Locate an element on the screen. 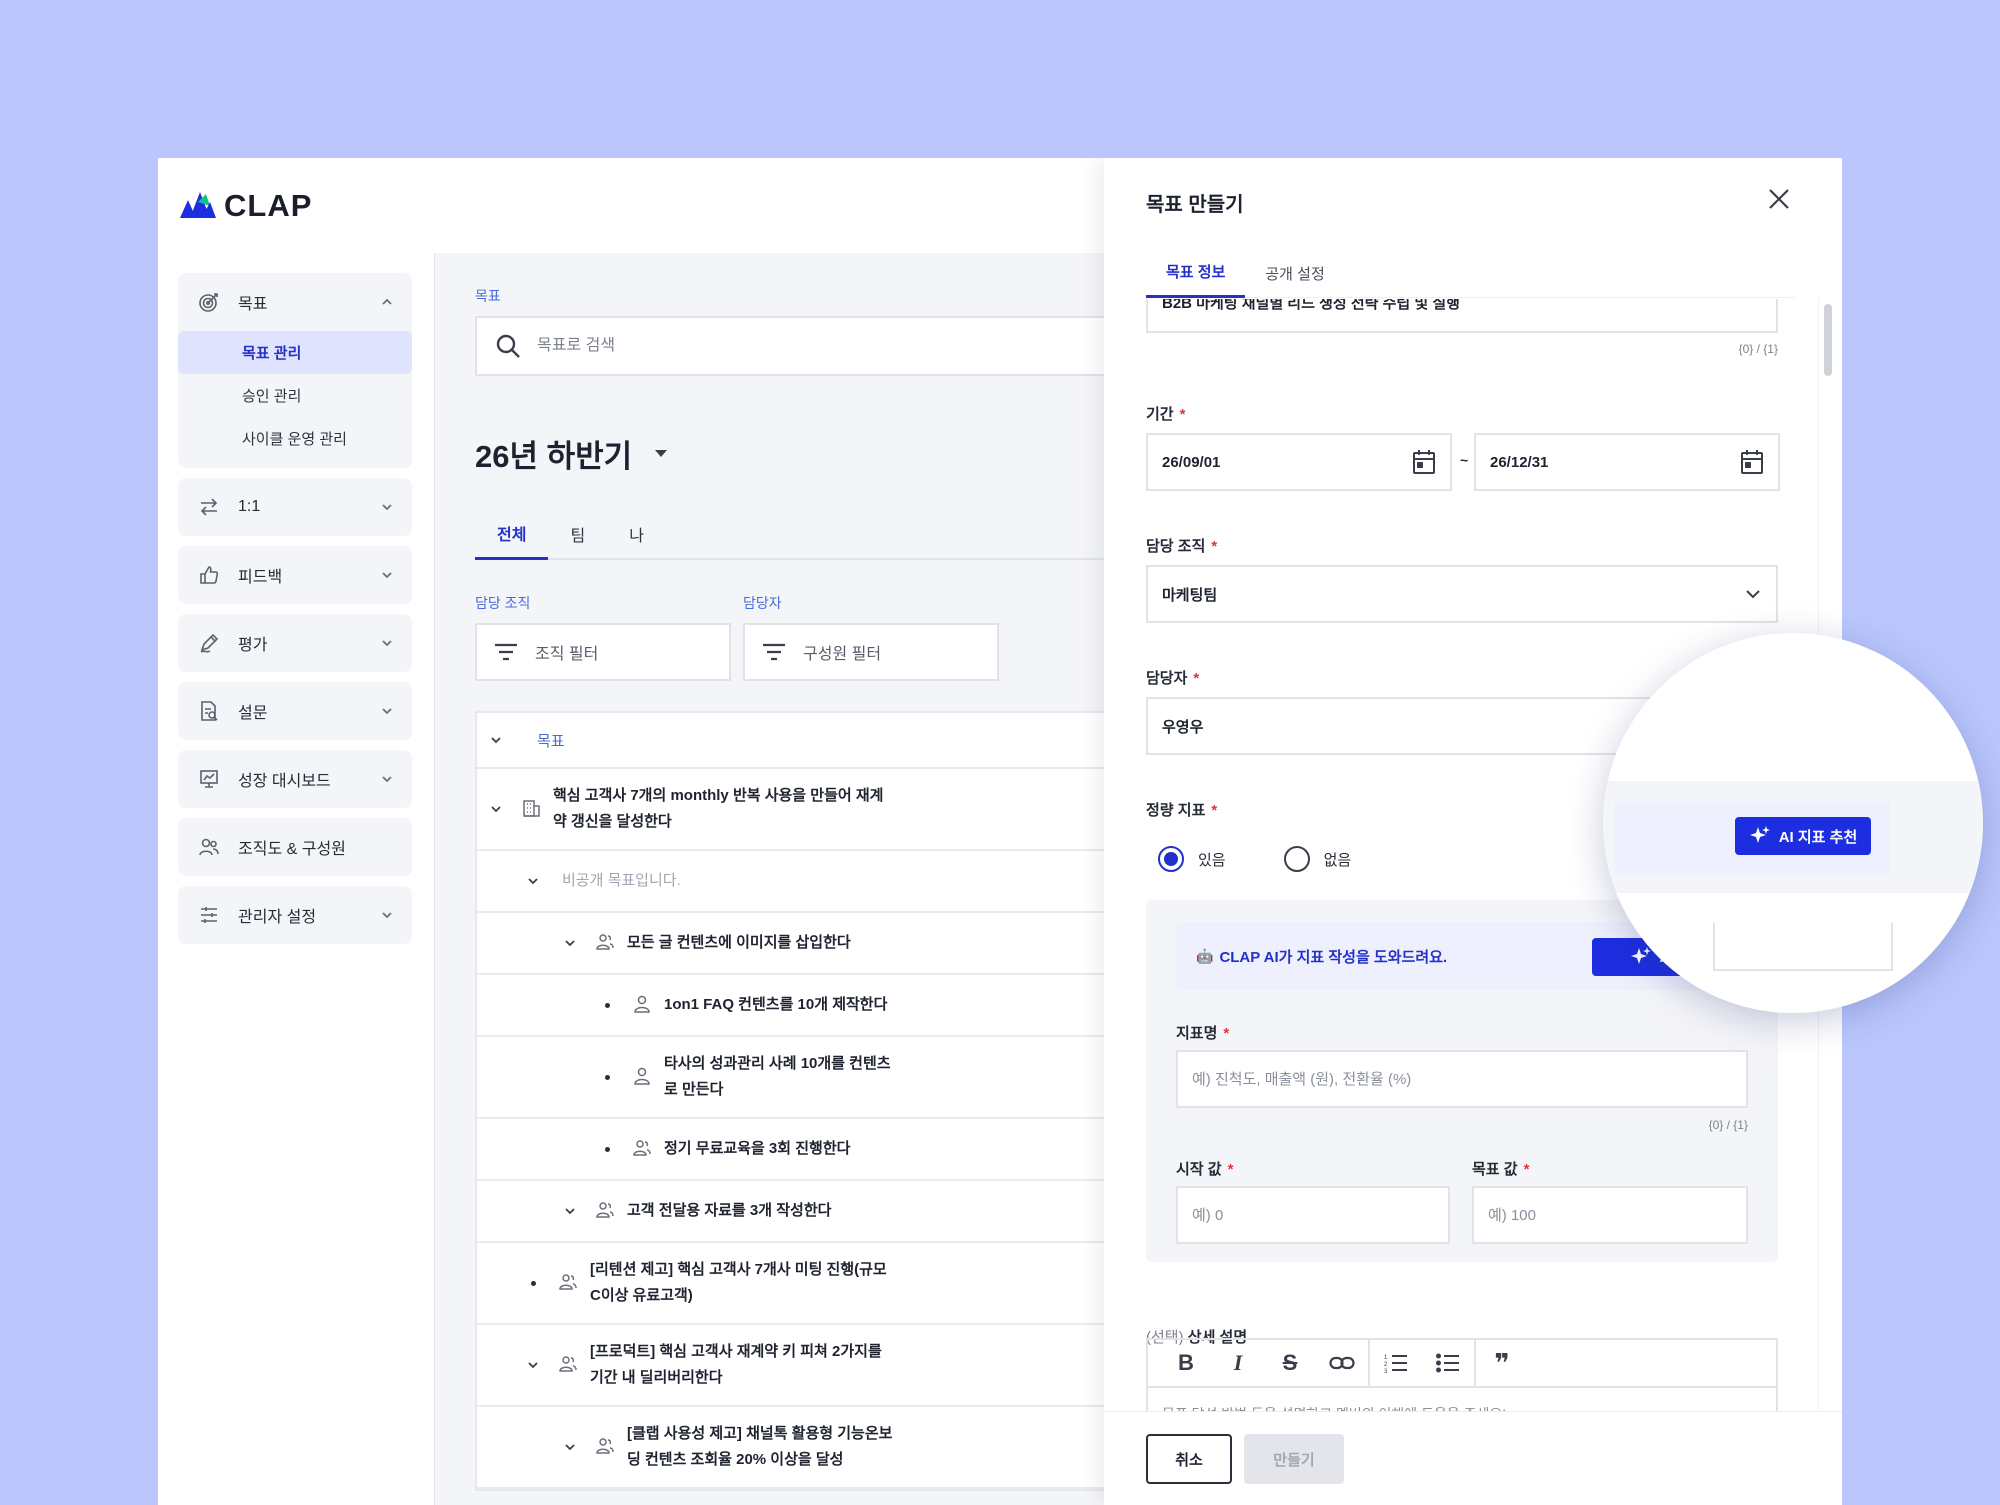 The height and width of the screenshot is (1505, 2000). start-value-field is located at coordinates (1313, 1215).